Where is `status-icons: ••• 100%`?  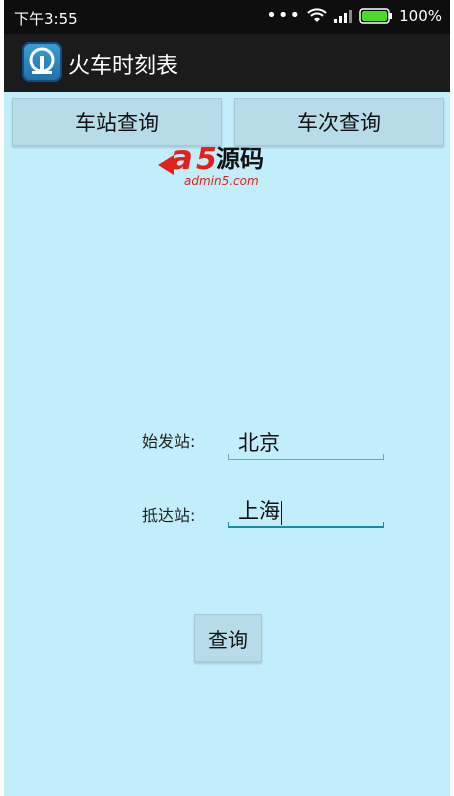
status-icons: ••• 100% is located at coordinates (354, 15).